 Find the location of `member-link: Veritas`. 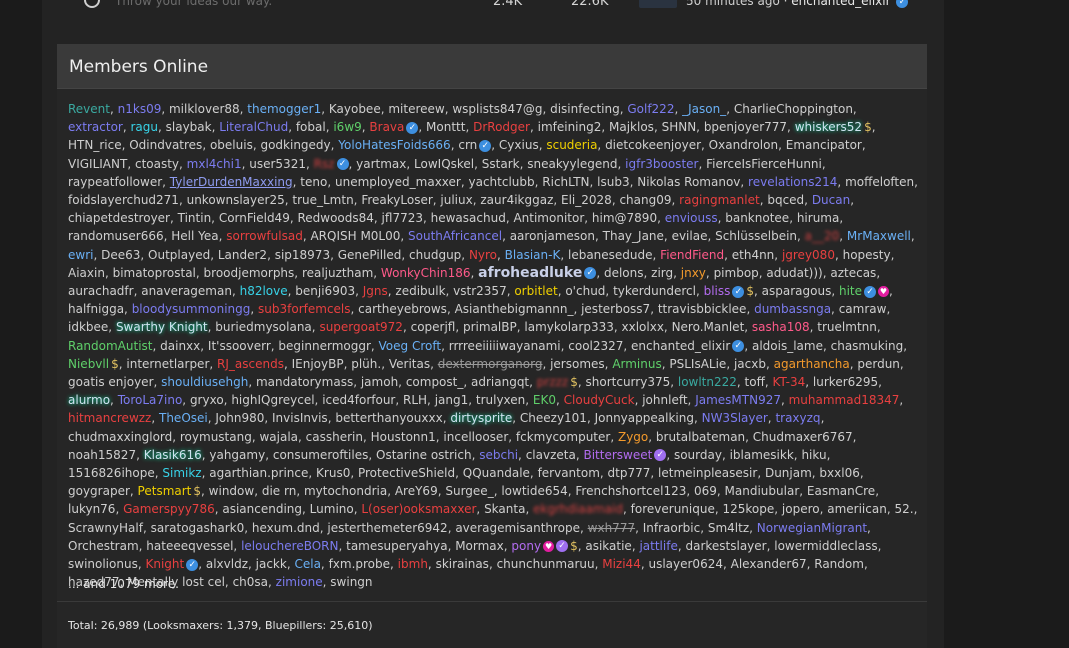

member-link: Veritas is located at coordinates (409, 364).